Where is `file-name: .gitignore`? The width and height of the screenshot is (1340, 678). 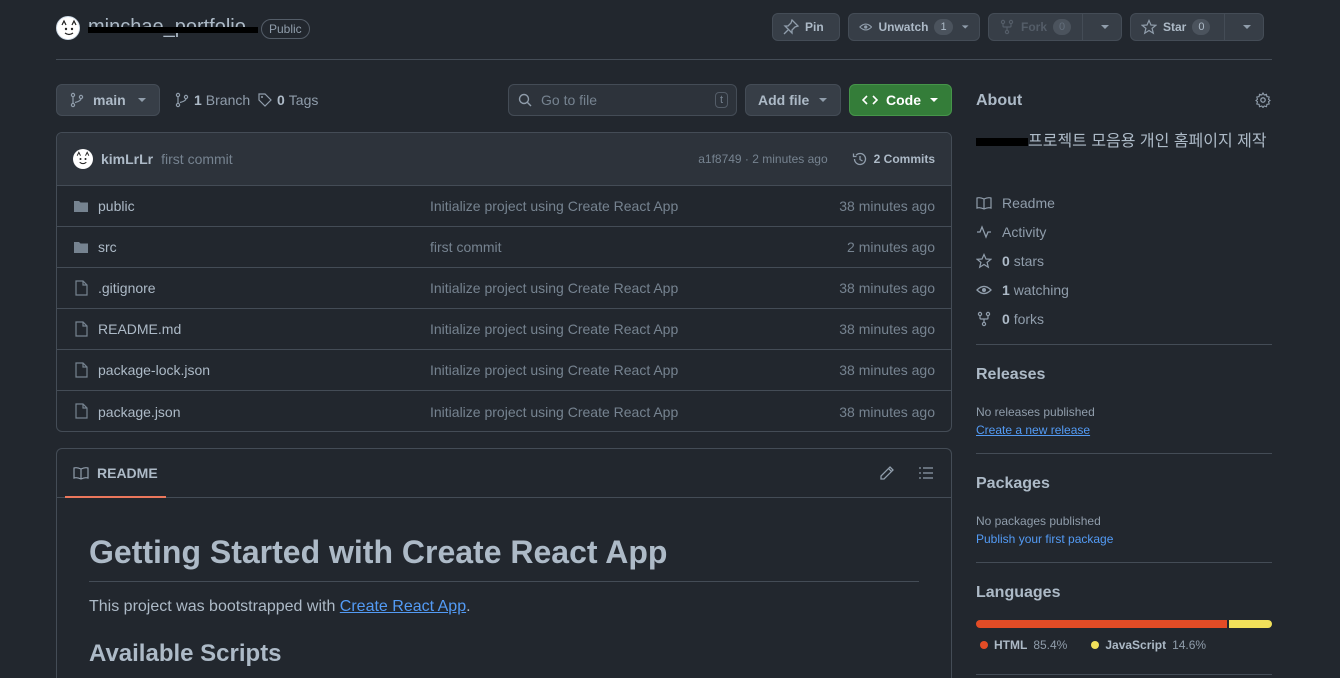 file-name: .gitignore is located at coordinates (127, 288).